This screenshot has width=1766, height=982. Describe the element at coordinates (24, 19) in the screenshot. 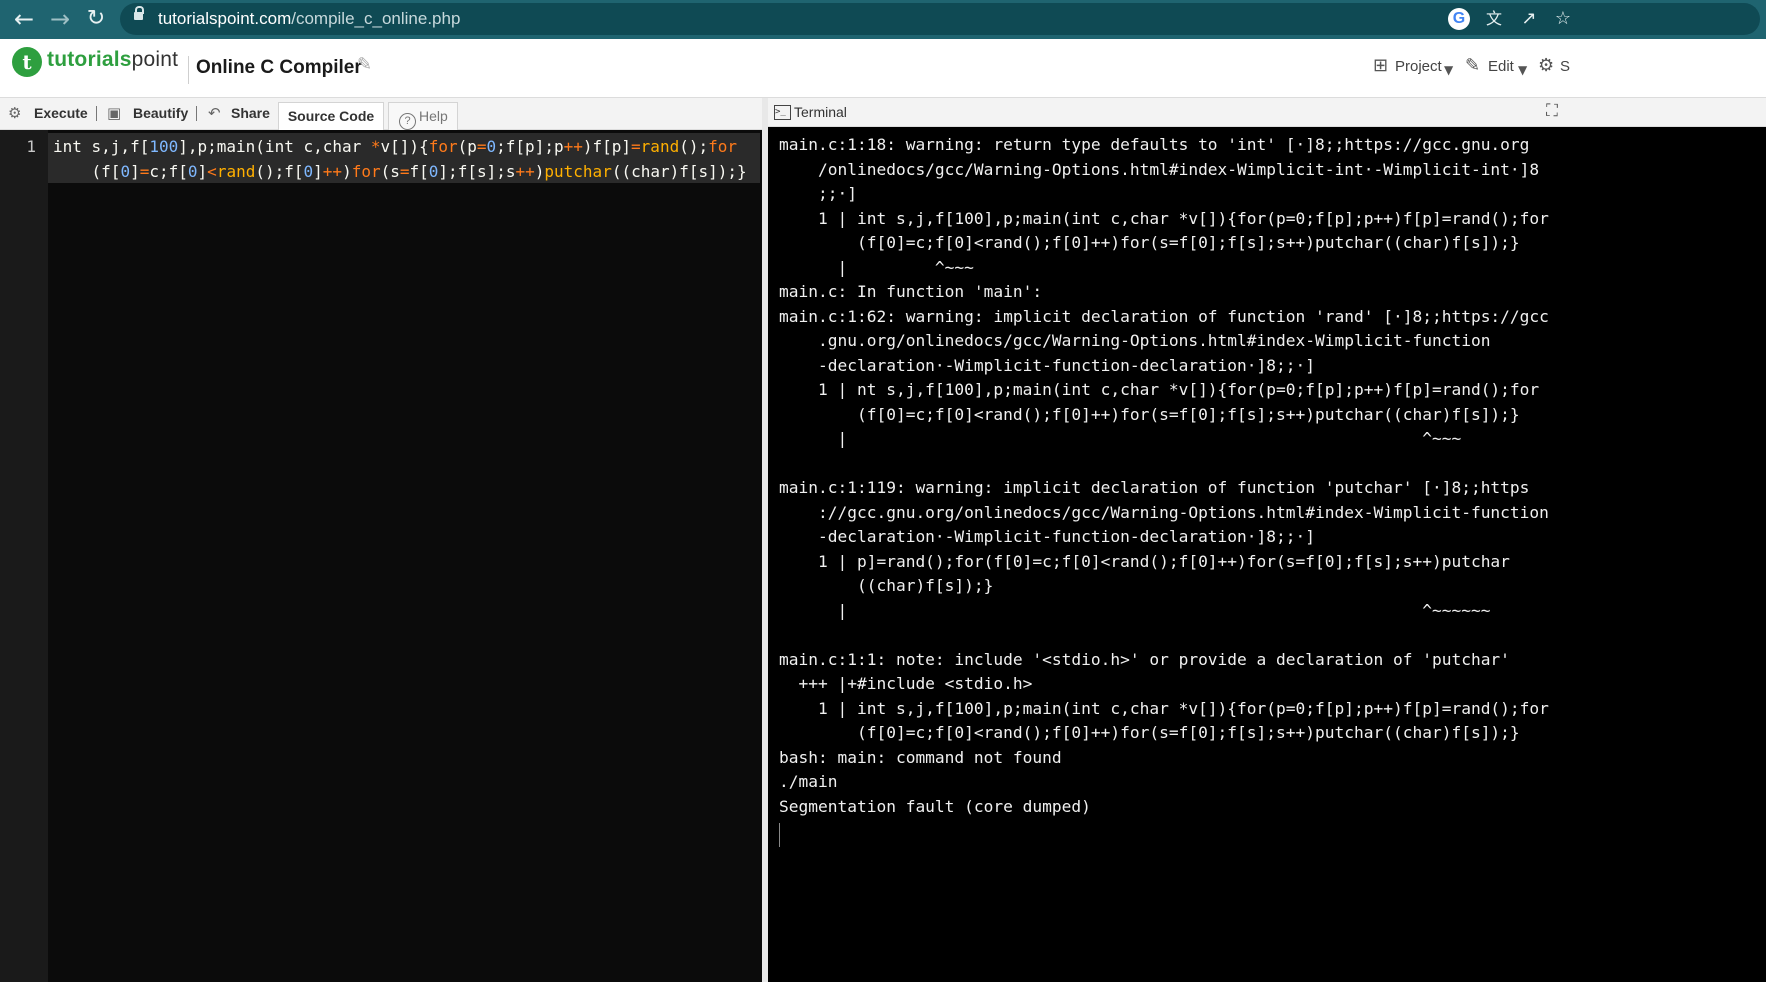

I see `back-icon: ←` at that location.